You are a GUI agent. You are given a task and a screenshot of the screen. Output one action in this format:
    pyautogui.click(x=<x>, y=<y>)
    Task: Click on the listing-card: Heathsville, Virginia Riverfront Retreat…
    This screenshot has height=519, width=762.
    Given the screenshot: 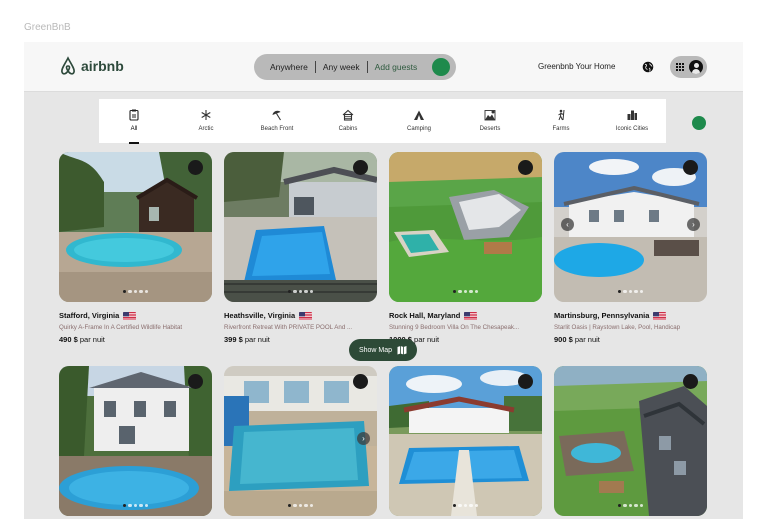 What is the action you would take?
    pyautogui.click(x=300, y=248)
    